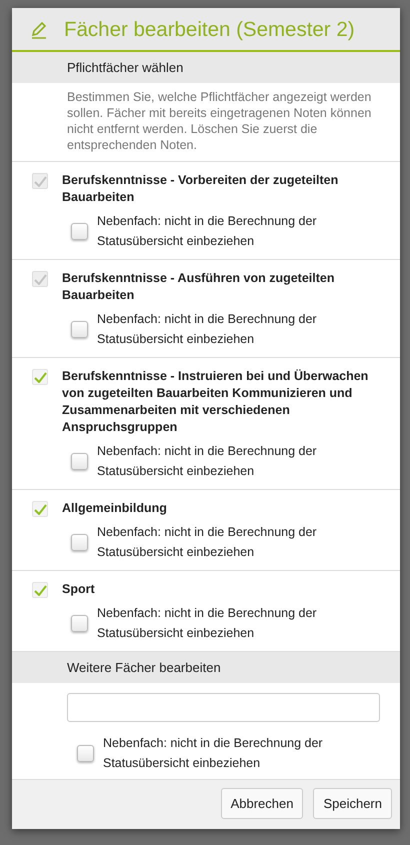 Image resolution: width=410 pixels, height=845 pixels. I want to click on subject-label: Allgemeinbildung, so click(114, 508).